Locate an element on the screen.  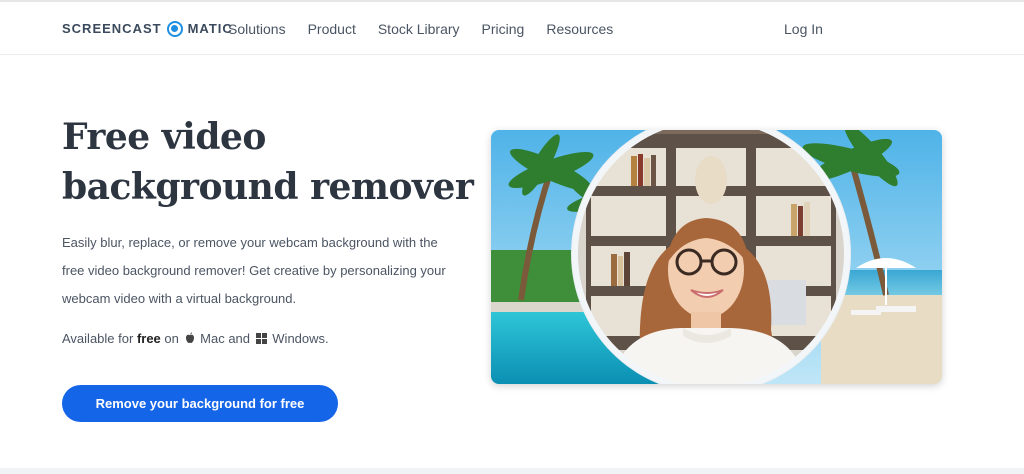
logo-mark-icon is located at coordinates (174, 28).